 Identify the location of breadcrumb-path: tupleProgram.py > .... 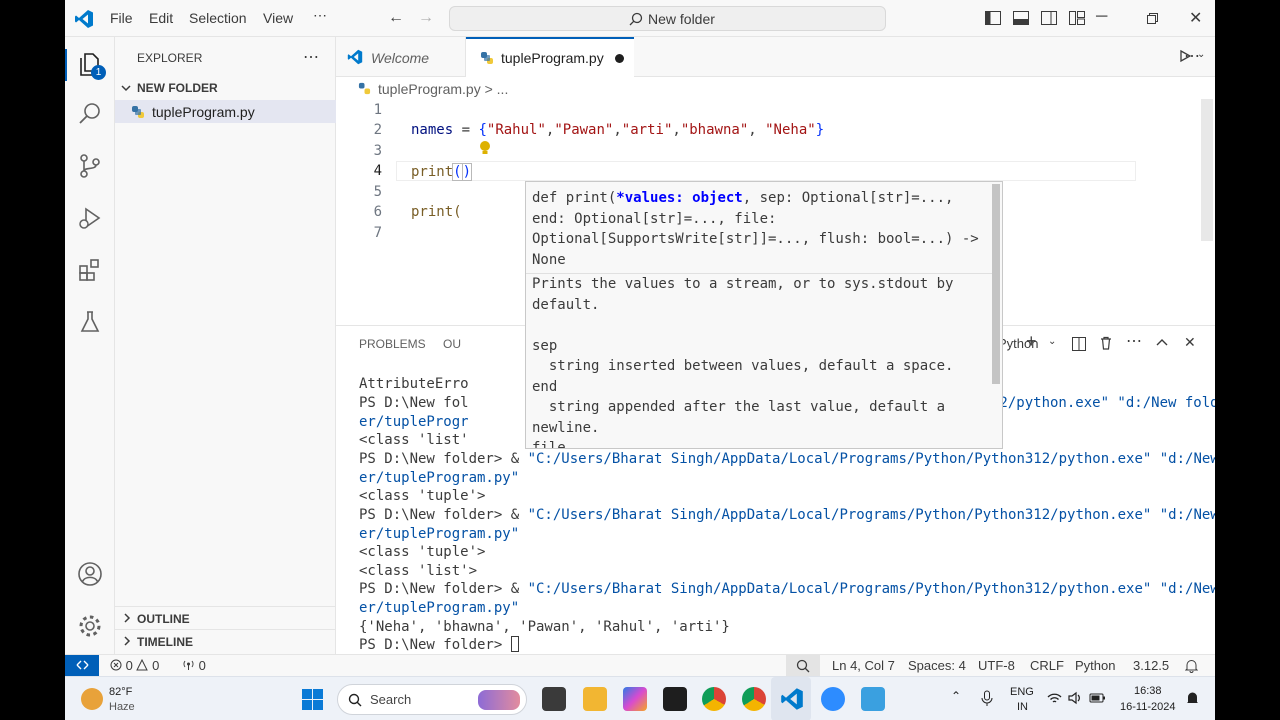
(443, 89).